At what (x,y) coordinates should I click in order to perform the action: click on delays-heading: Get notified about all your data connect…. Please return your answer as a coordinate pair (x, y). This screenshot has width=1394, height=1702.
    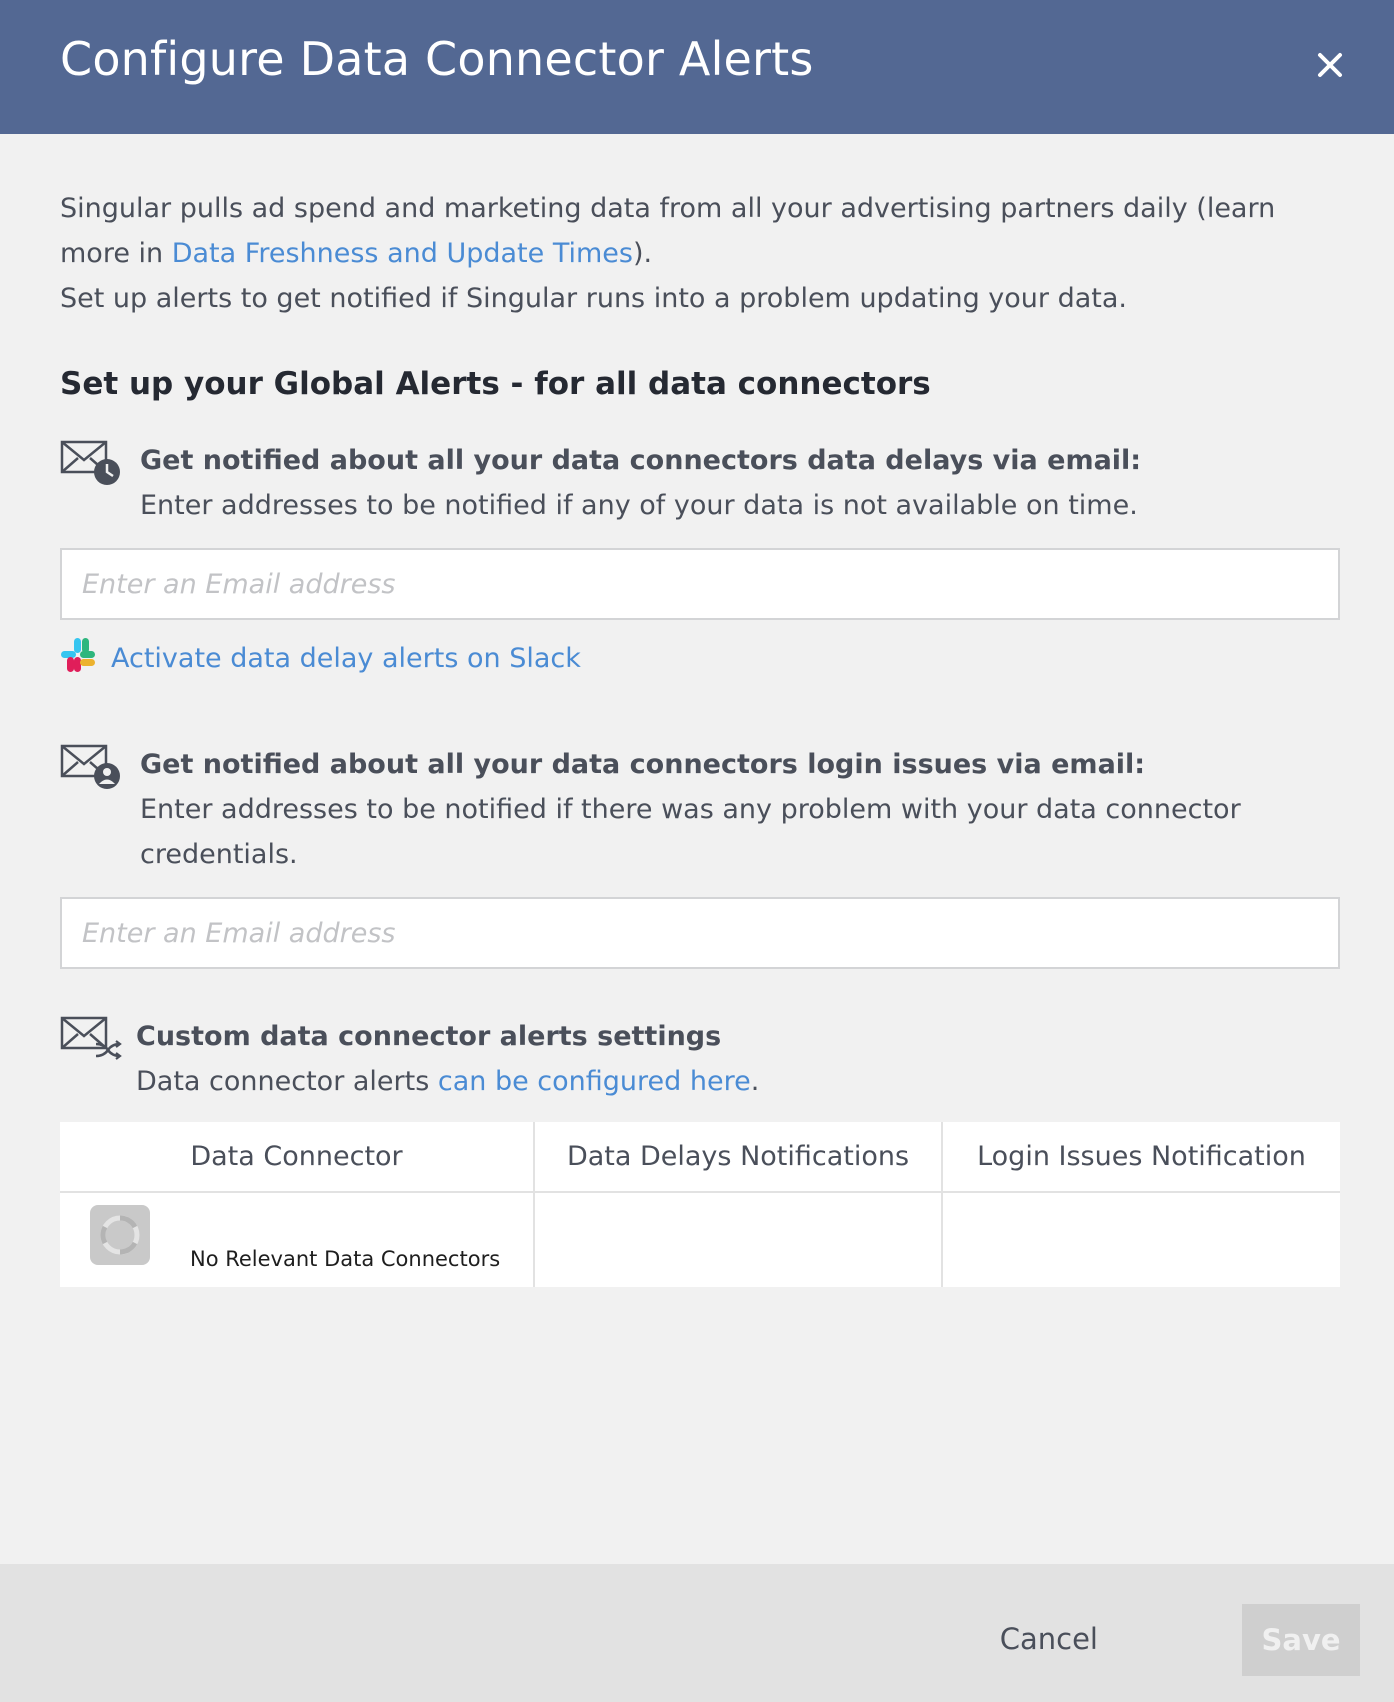
    Looking at the image, I should click on (641, 460).